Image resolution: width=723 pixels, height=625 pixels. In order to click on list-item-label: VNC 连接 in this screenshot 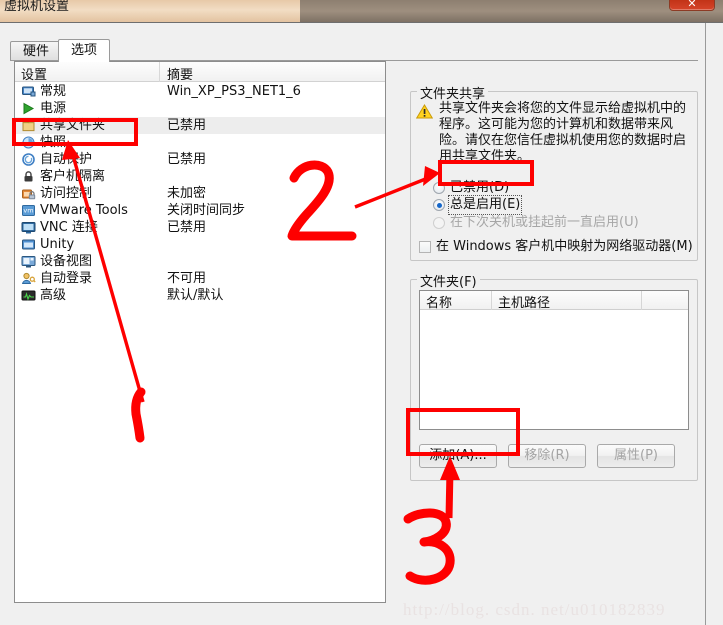, I will do `click(69, 227)`.